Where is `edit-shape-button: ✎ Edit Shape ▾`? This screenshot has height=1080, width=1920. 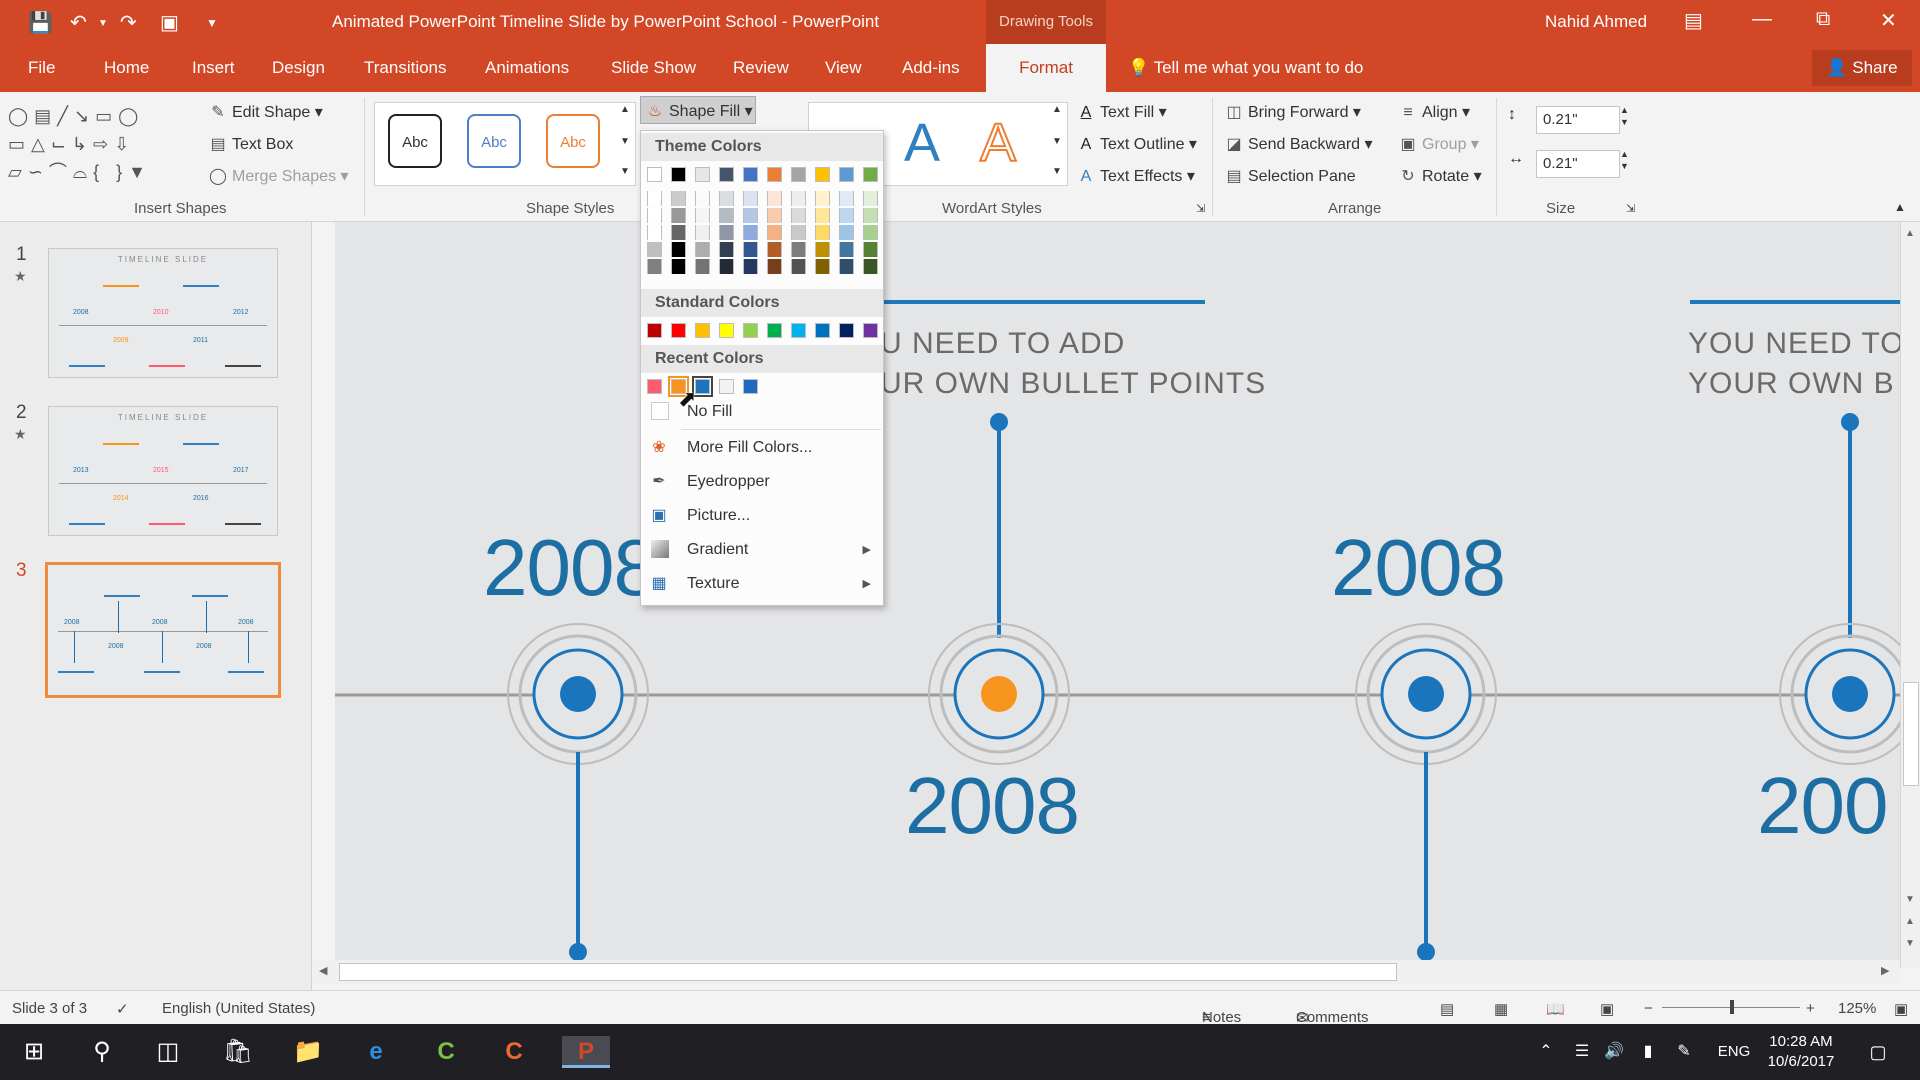
edit-shape-button: ✎ Edit Shape ▾ is located at coordinates (265, 112).